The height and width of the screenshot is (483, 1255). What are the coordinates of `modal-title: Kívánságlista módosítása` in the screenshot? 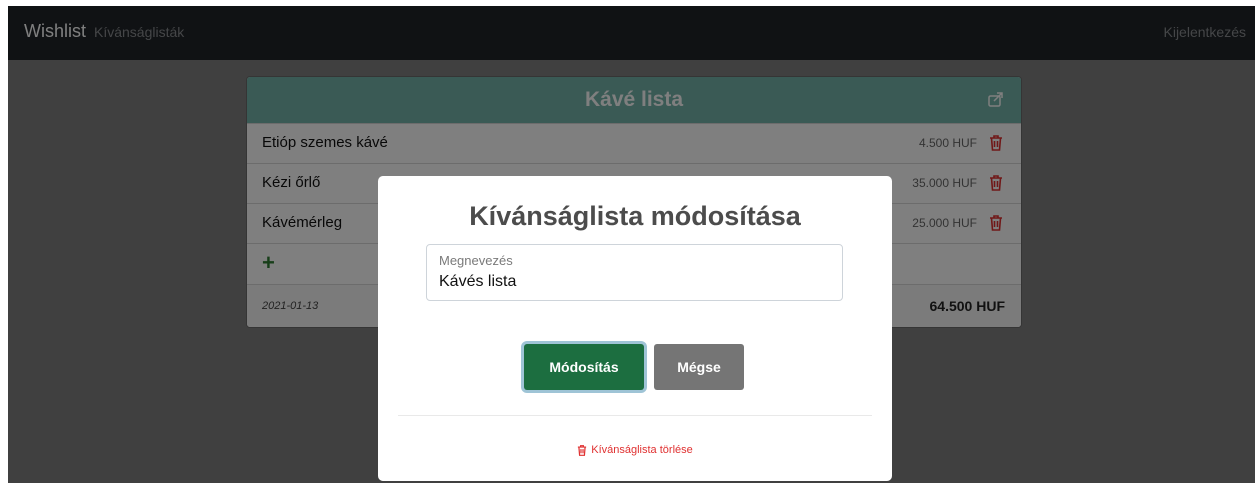 It's located at (635, 216).